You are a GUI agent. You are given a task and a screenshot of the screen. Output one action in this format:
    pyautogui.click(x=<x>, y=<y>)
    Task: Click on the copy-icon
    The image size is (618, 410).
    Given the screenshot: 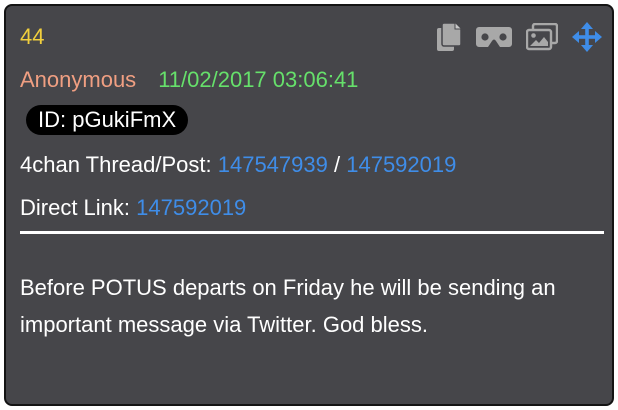 What is the action you would take?
    pyautogui.click(x=449, y=37)
    